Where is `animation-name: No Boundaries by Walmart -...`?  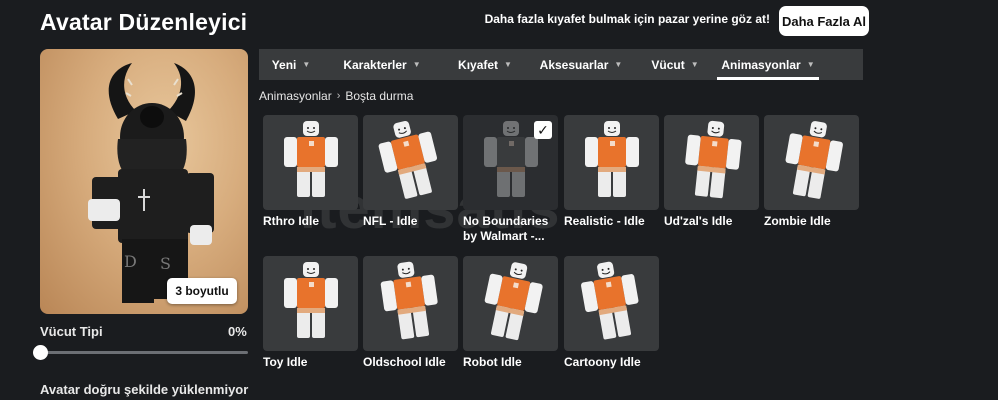 animation-name: No Boundaries by Walmart -... is located at coordinates (506, 228).